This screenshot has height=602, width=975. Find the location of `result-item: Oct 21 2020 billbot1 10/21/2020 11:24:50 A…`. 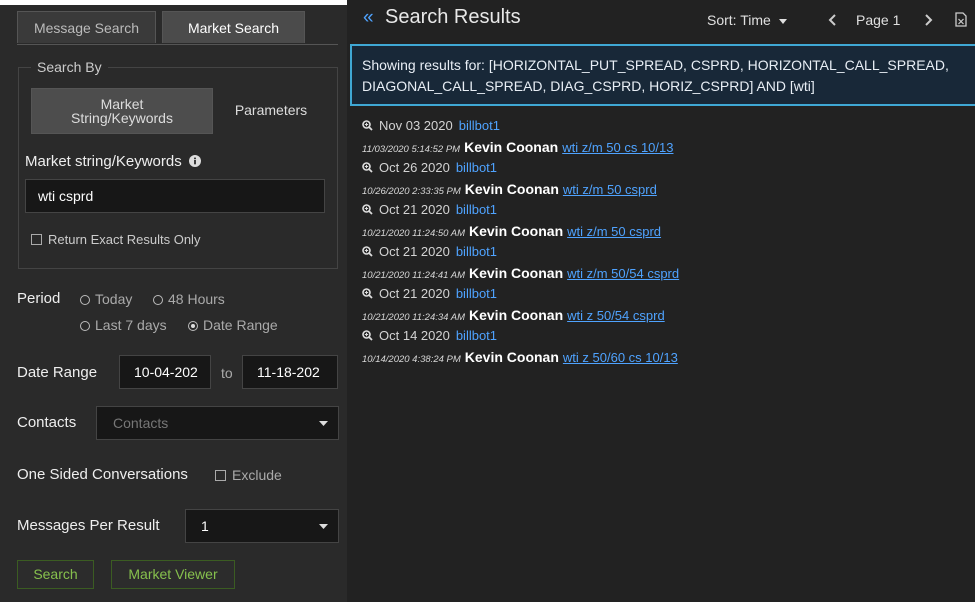

result-item: Oct 21 2020 billbot1 10/21/2020 11:24:50 A… is located at coordinates (662, 222).